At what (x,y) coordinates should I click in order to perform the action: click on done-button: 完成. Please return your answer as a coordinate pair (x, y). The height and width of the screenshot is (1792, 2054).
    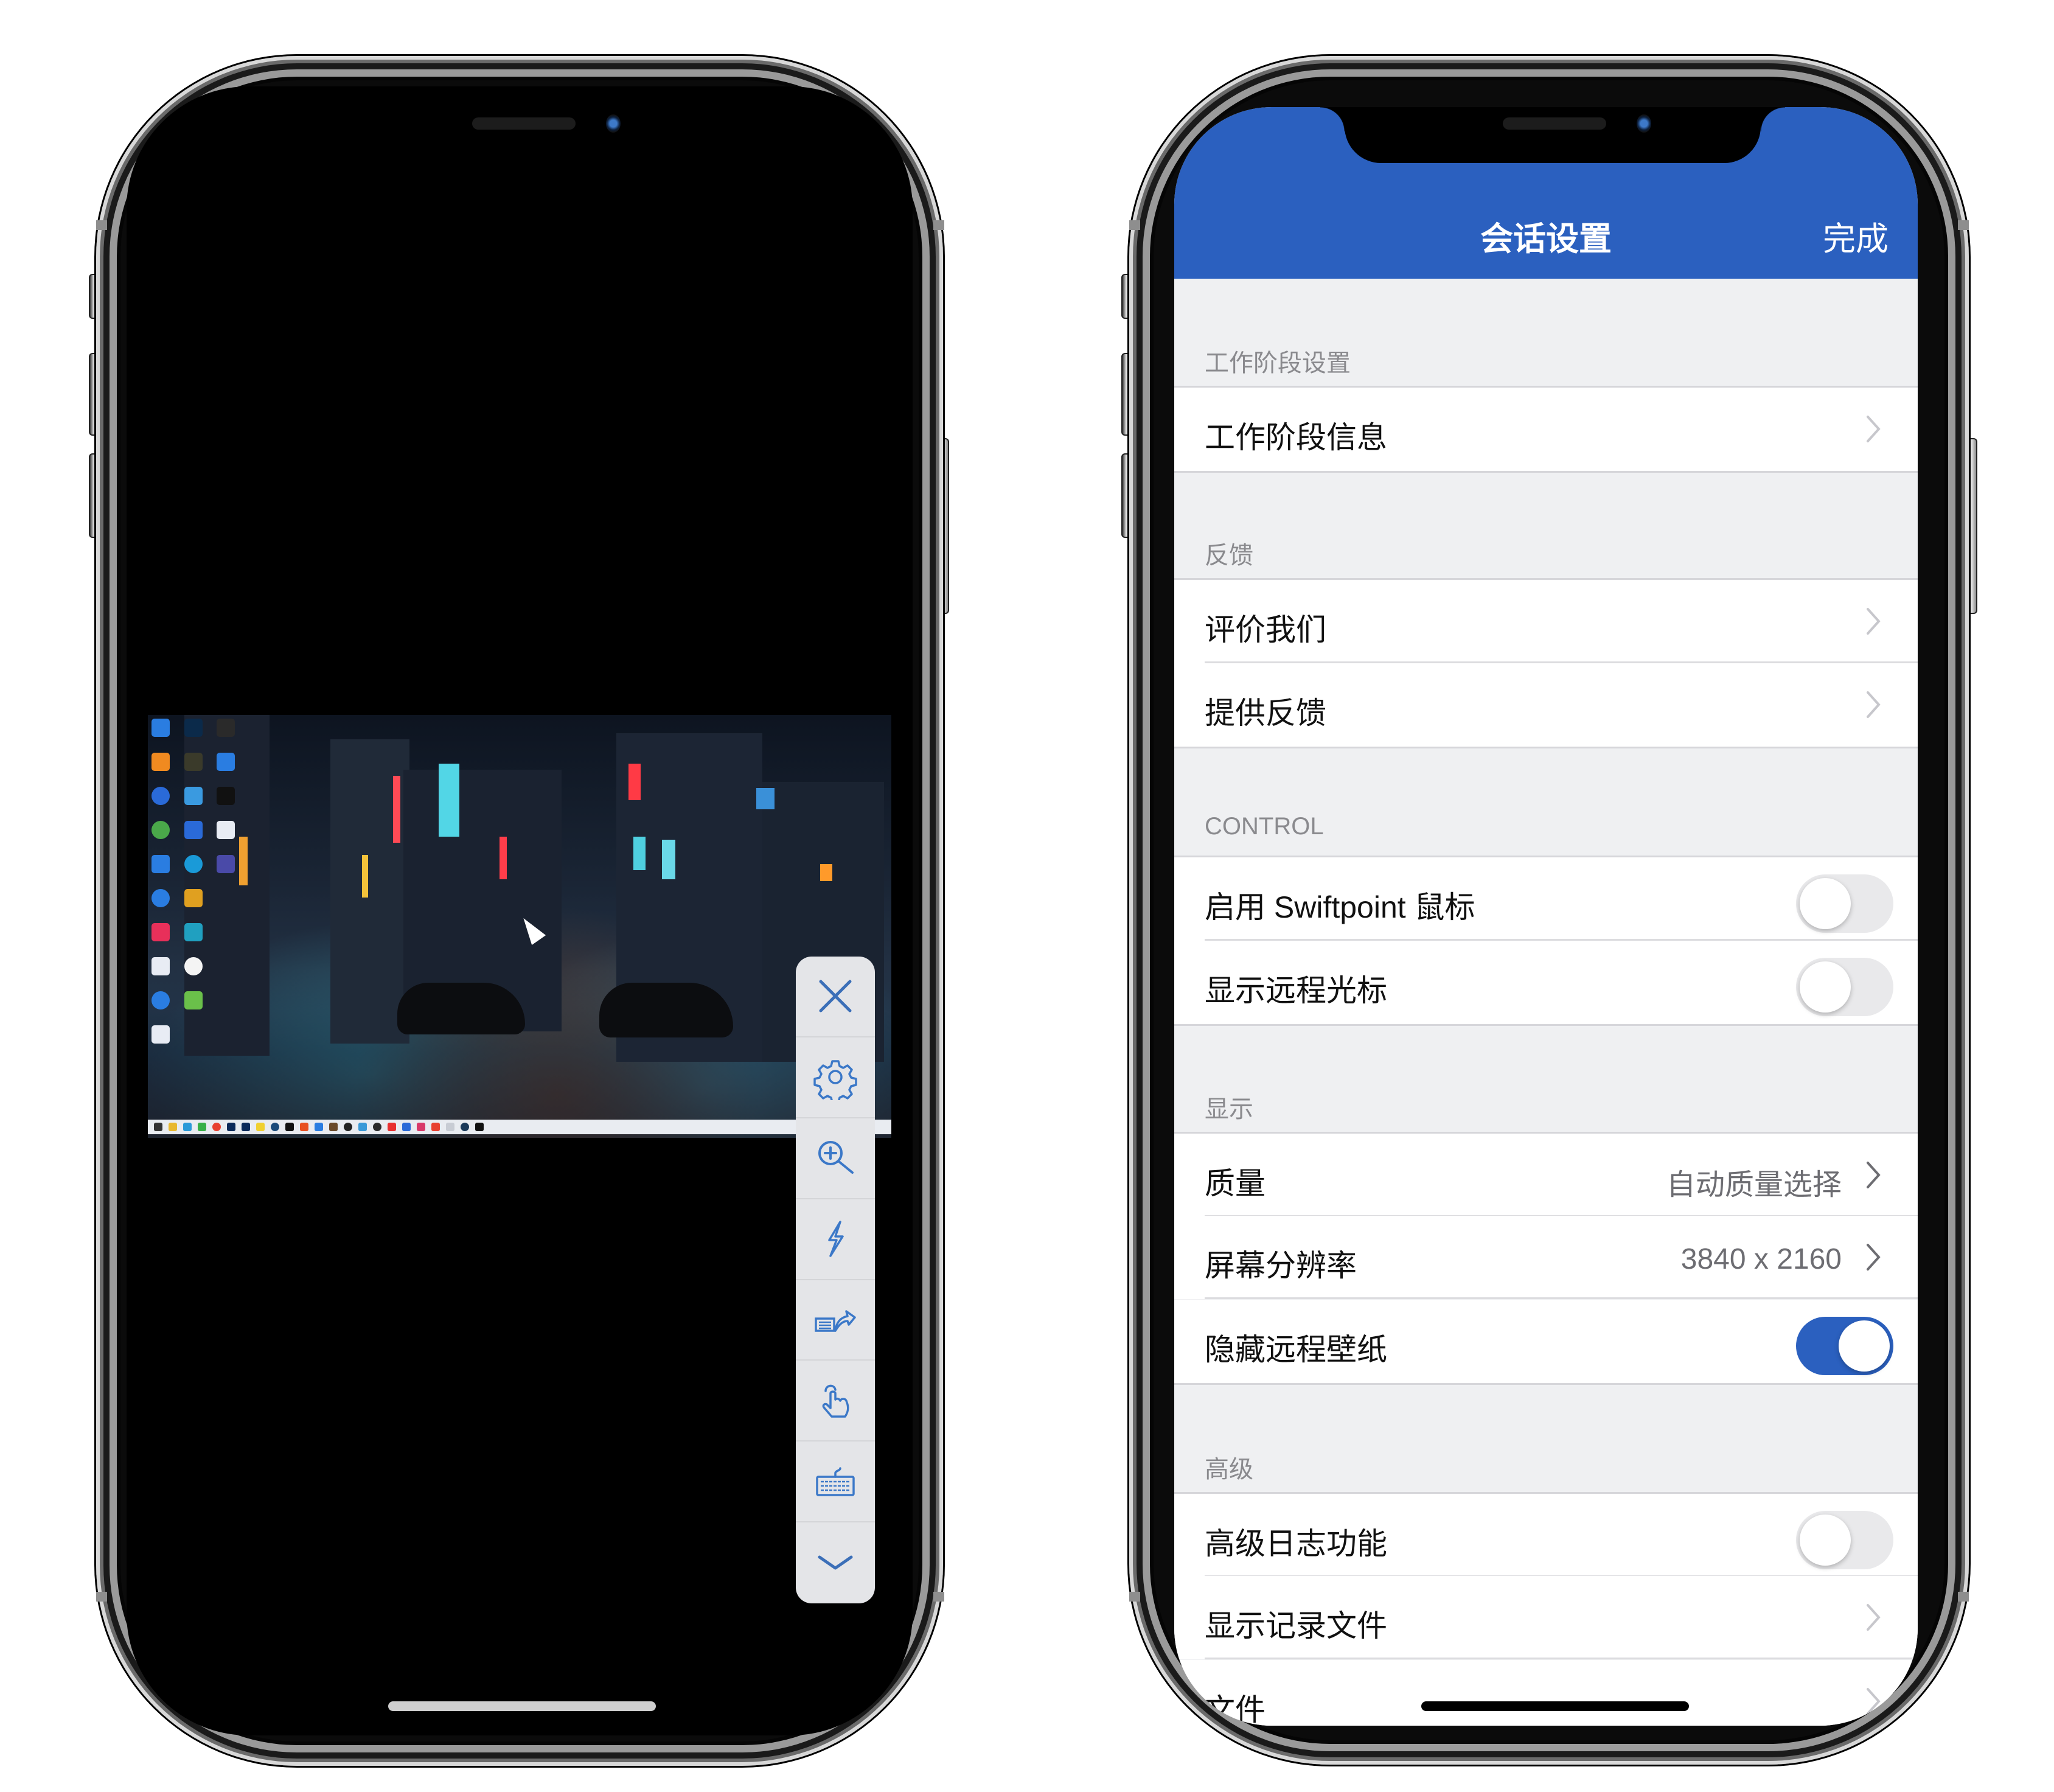
    Looking at the image, I should click on (1856, 236).